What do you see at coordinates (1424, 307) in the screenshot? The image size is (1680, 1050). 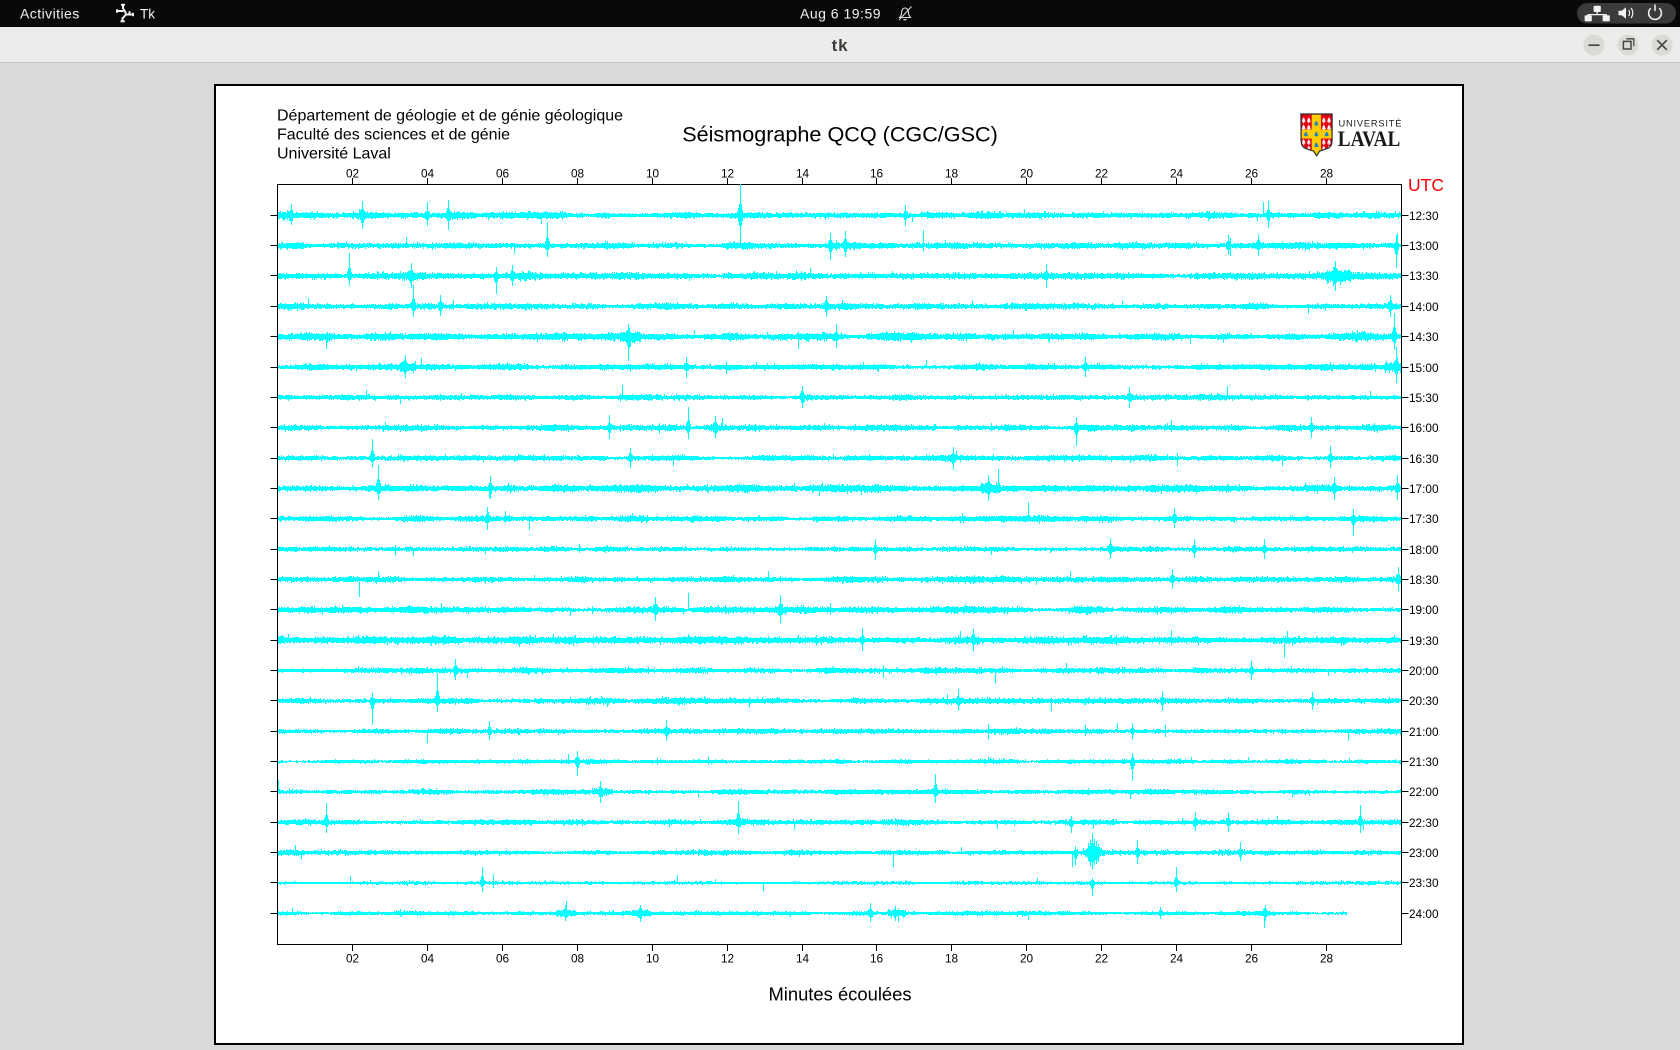 I see `svg-text: 14:00` at bounding box center [1424, 307].